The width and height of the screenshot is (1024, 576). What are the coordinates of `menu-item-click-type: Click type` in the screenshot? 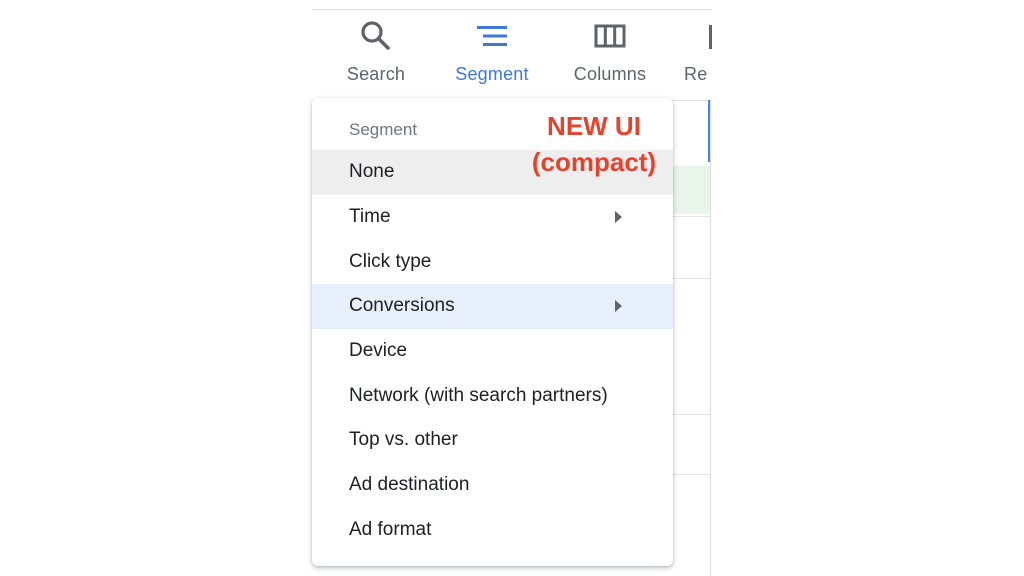 It's located at (492, 262).